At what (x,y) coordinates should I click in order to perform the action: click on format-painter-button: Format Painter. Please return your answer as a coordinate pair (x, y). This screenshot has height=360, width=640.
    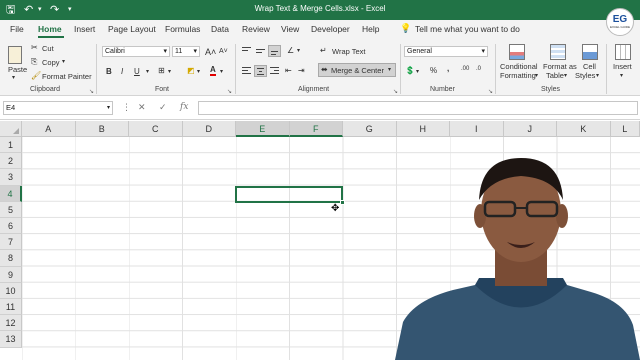
    Looking at the image, I should click on (67, 76).